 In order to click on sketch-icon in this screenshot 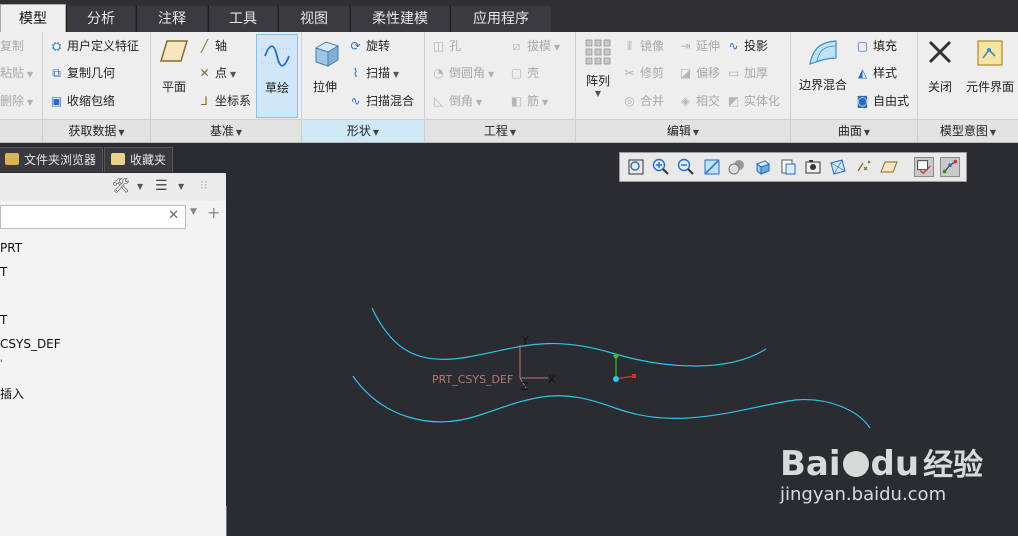, I will do `click(277, 56)`.